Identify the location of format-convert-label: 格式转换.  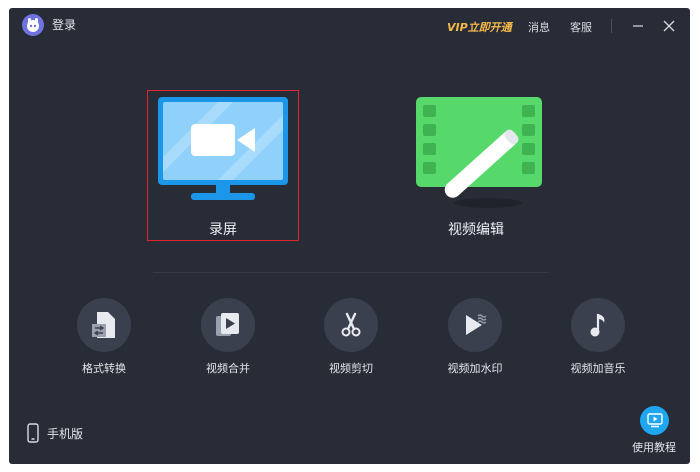
(104, 368).